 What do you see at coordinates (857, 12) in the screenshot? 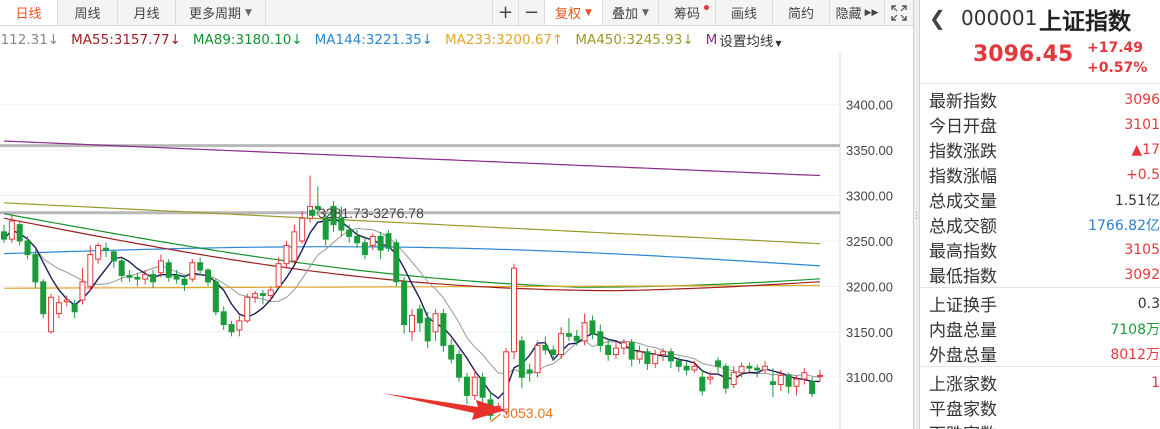
I see `hide-button: 隐藏 ▶▶` at bounding box center [857, 12].